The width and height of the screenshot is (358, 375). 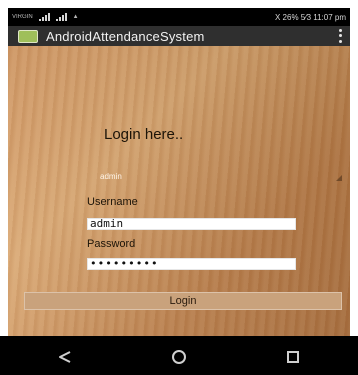 I want to click on signal-strength-icon, so click(x=44, y=17).